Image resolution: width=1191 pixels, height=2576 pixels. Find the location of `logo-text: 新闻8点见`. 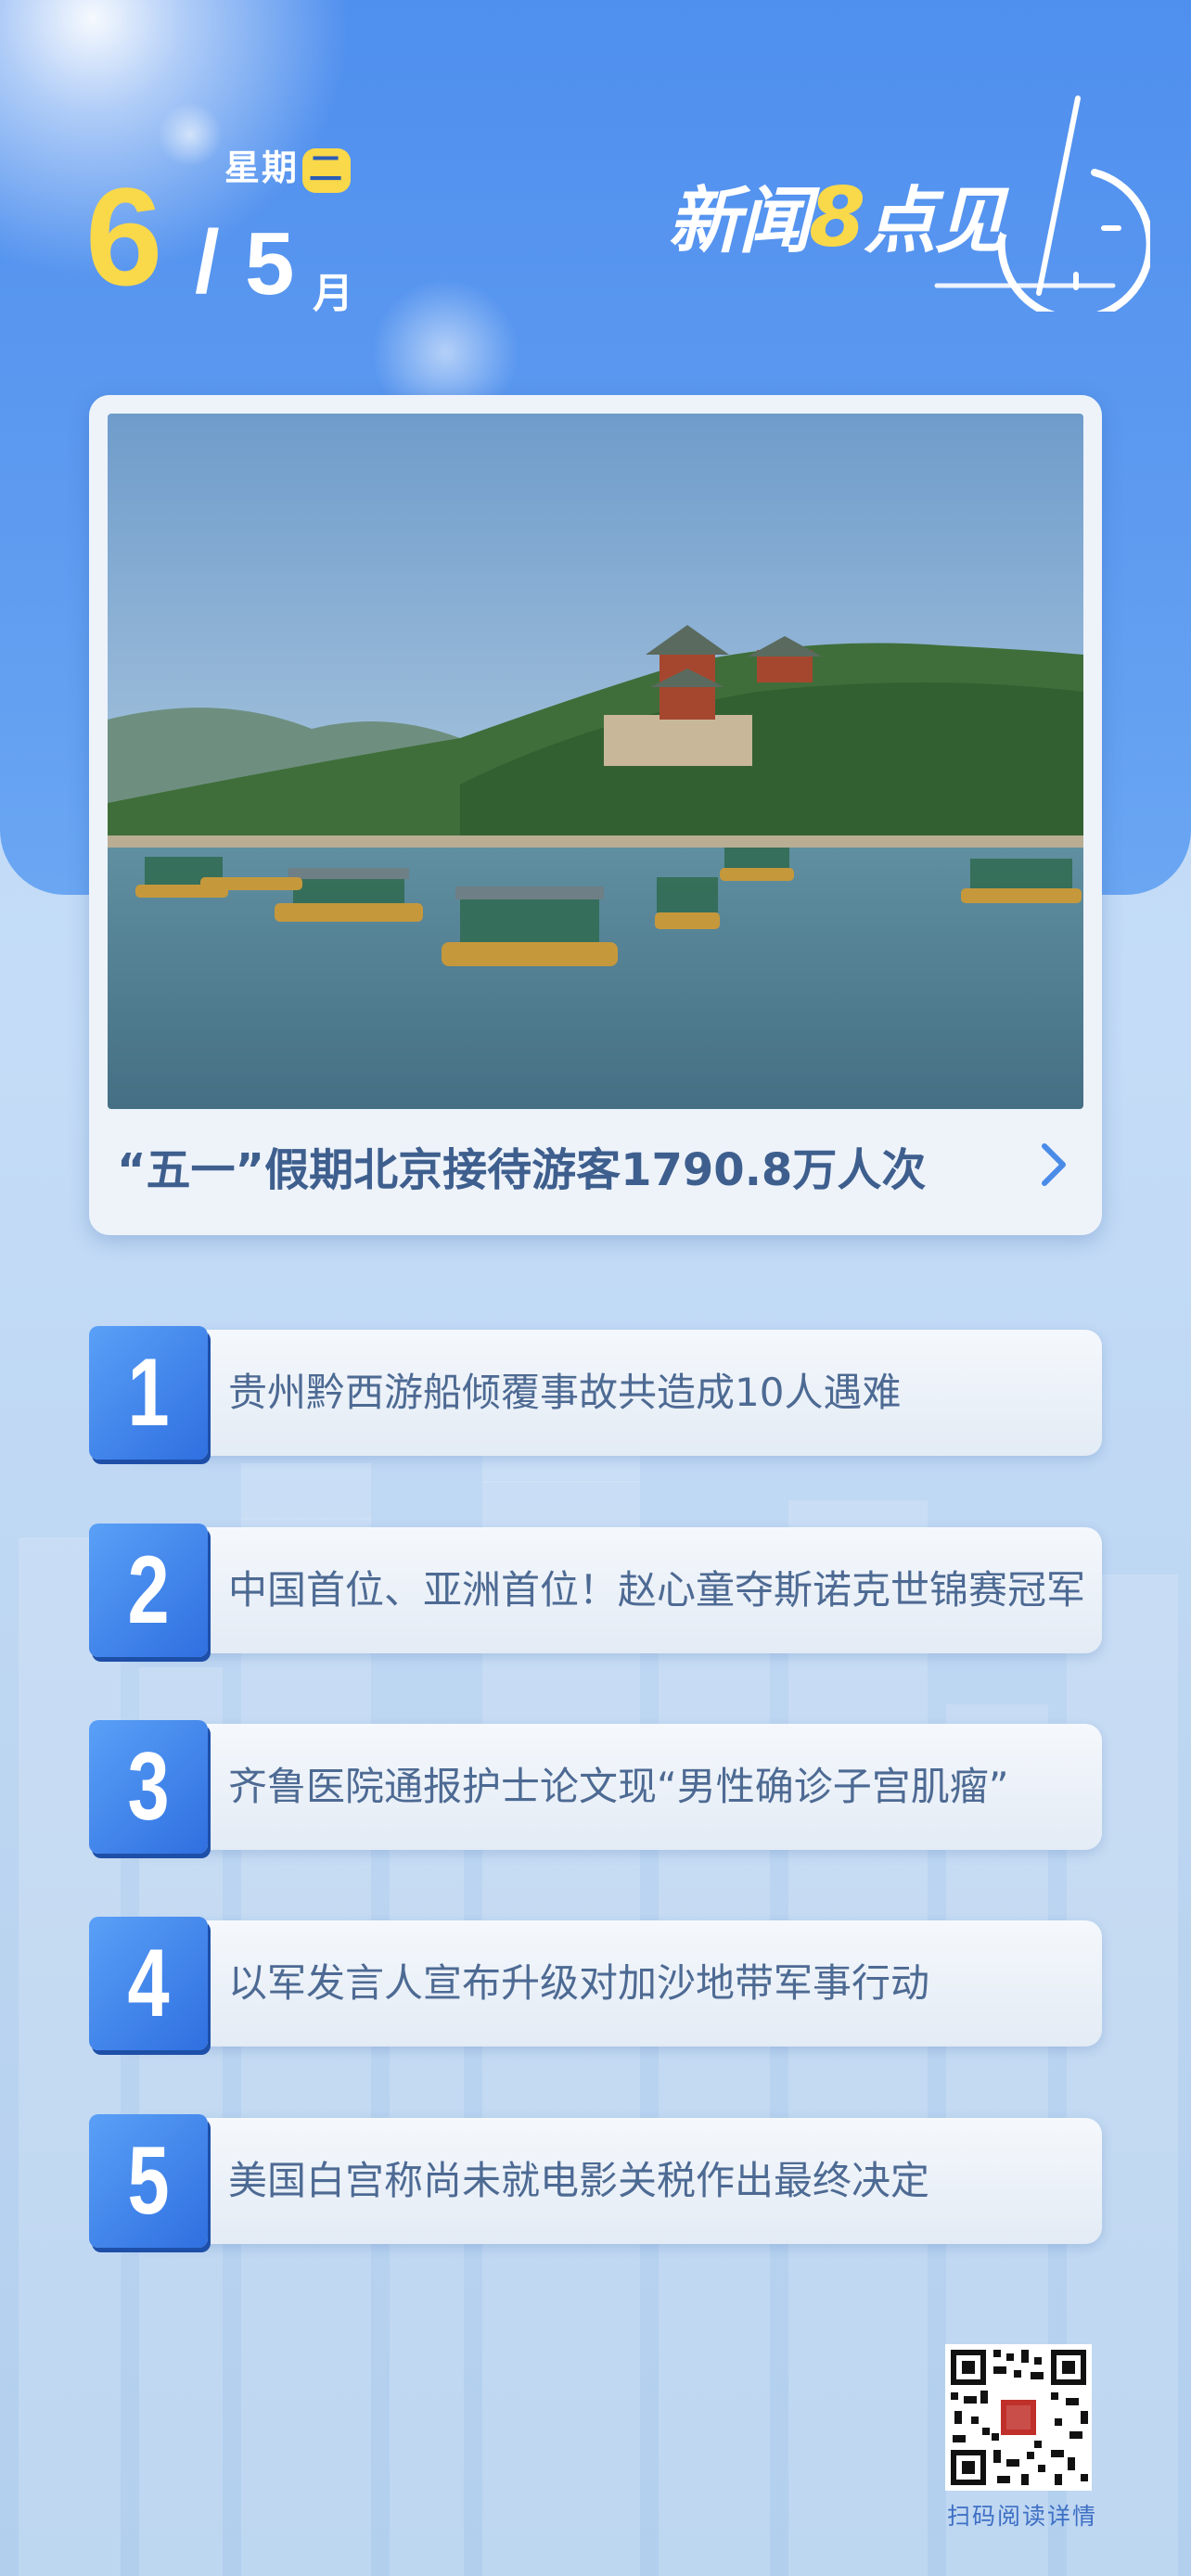

logo-text: 新闻8点见 is located at coordinates (837, 215).